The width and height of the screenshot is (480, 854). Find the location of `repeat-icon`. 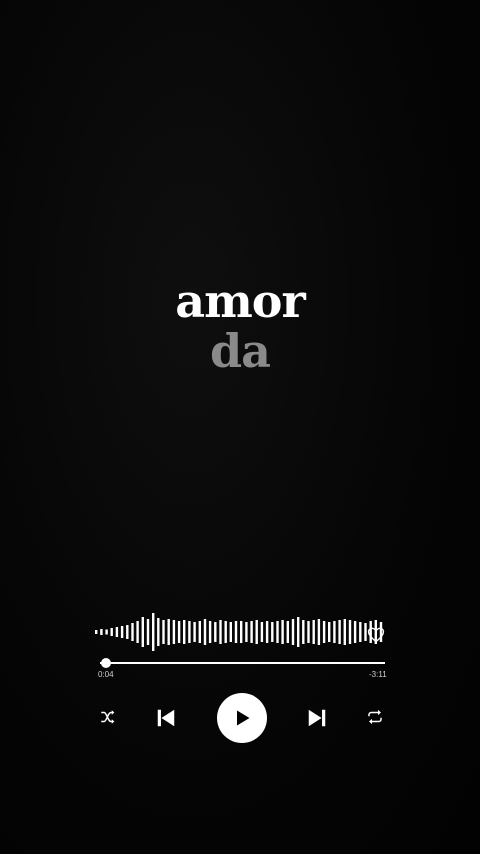

repeat-icon is located at coordinates (375, 717).